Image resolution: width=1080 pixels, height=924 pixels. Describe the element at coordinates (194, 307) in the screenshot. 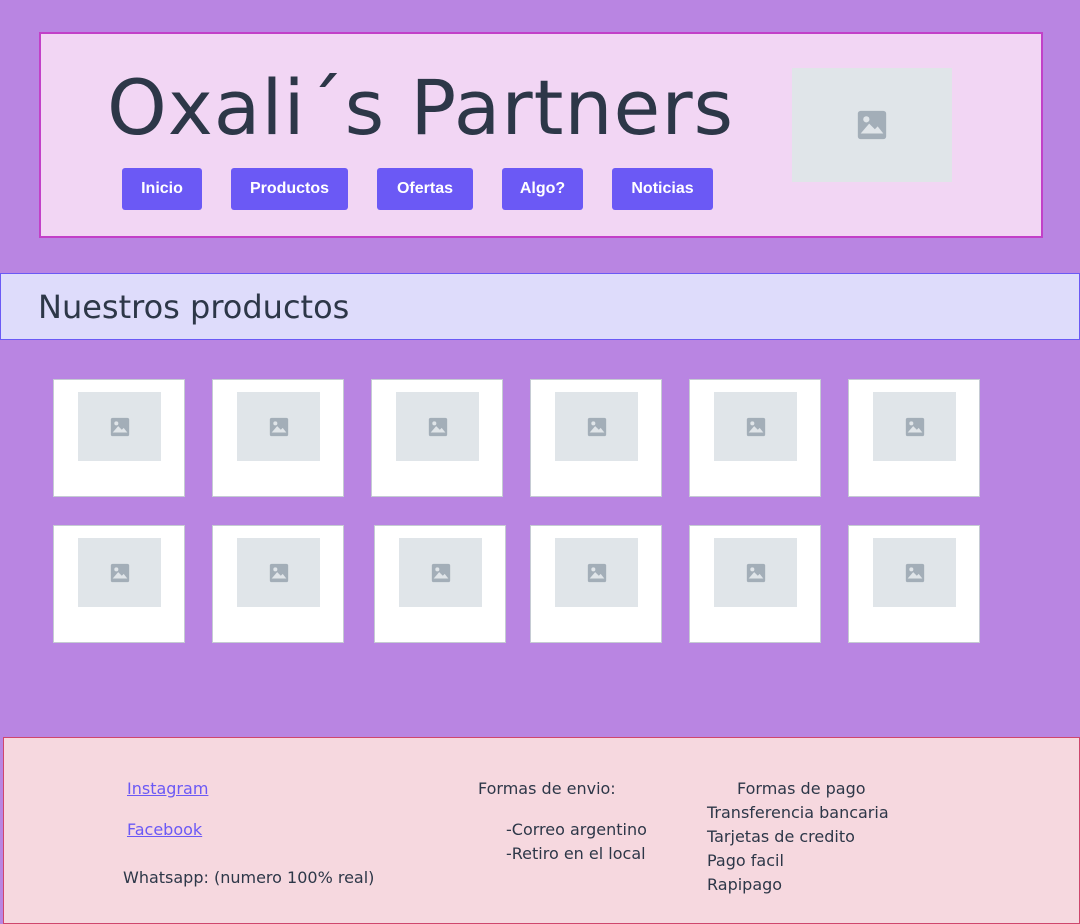

I see `section-title: Nuestros productos` at that location.